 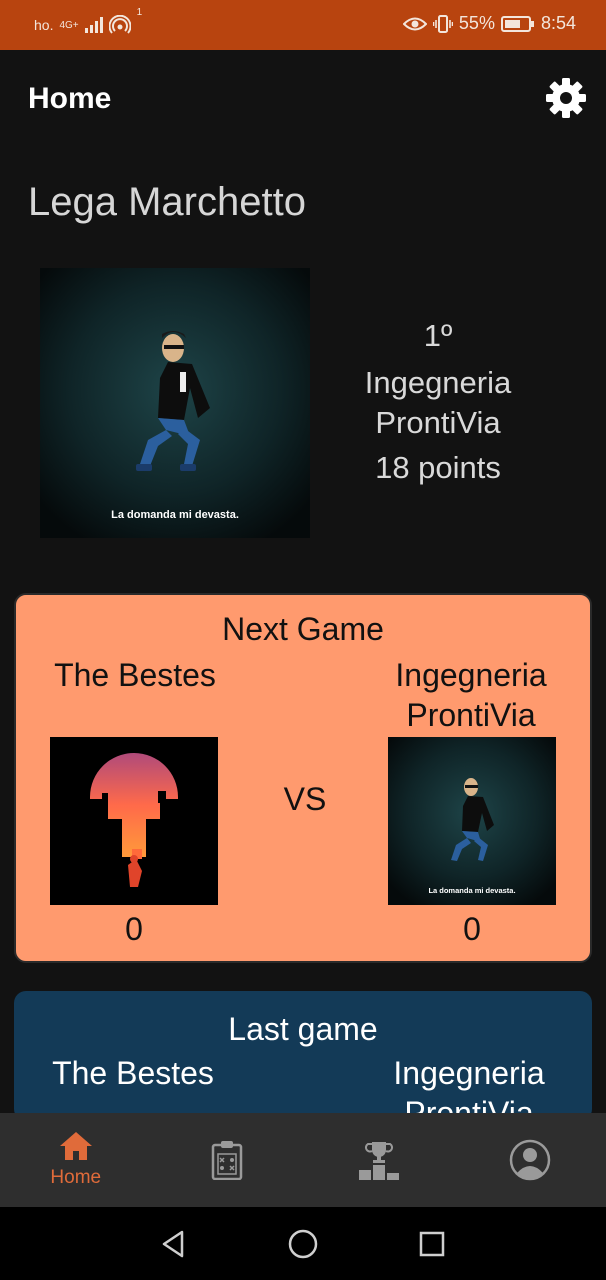 What do you see at coordinates (438, 382) in the screenshot?
I see `team-name-line1: Ingegneria` at bounding box center [438, 382].